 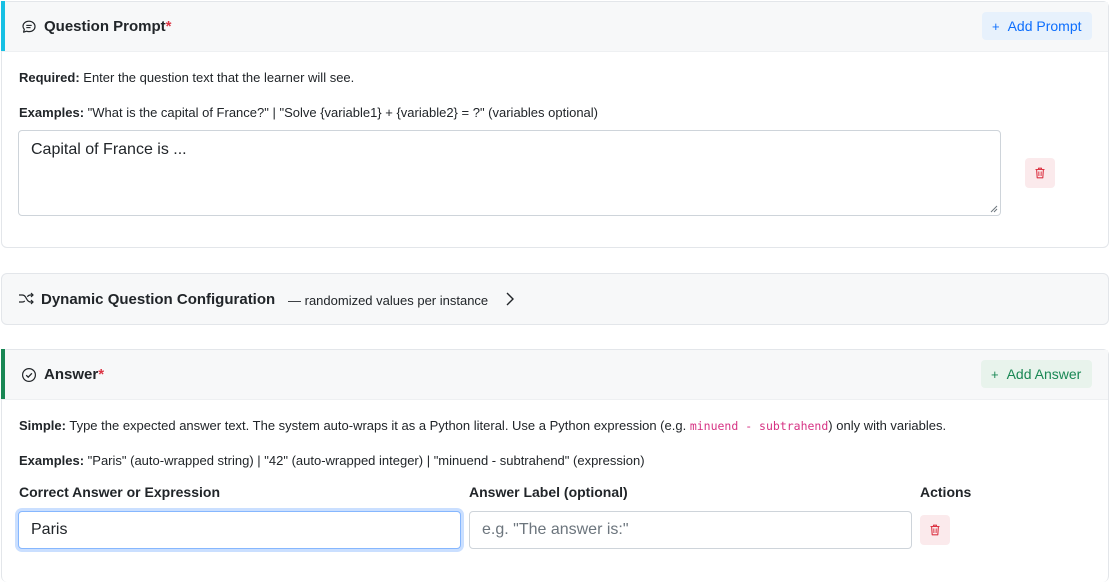 I want to click on delete-prompt-button, so click(x=1040, y=173).